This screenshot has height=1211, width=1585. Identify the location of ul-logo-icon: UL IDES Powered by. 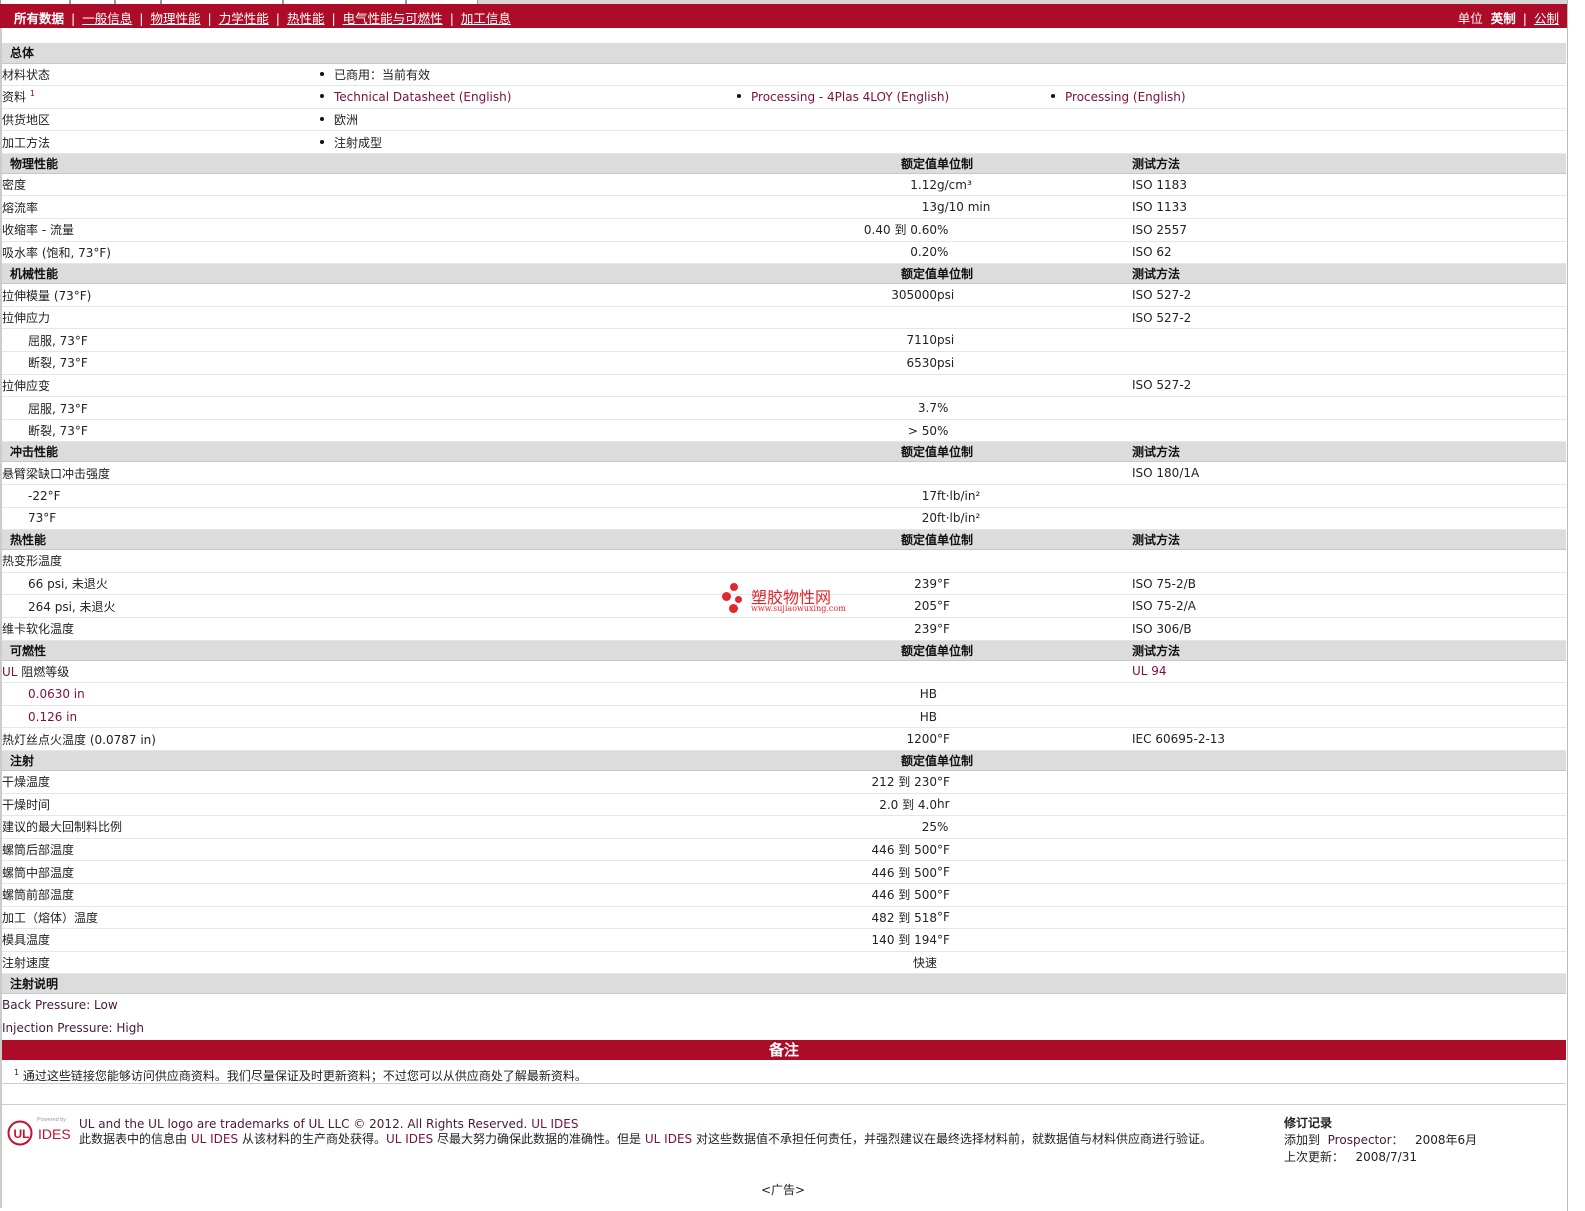
(39, 1131).